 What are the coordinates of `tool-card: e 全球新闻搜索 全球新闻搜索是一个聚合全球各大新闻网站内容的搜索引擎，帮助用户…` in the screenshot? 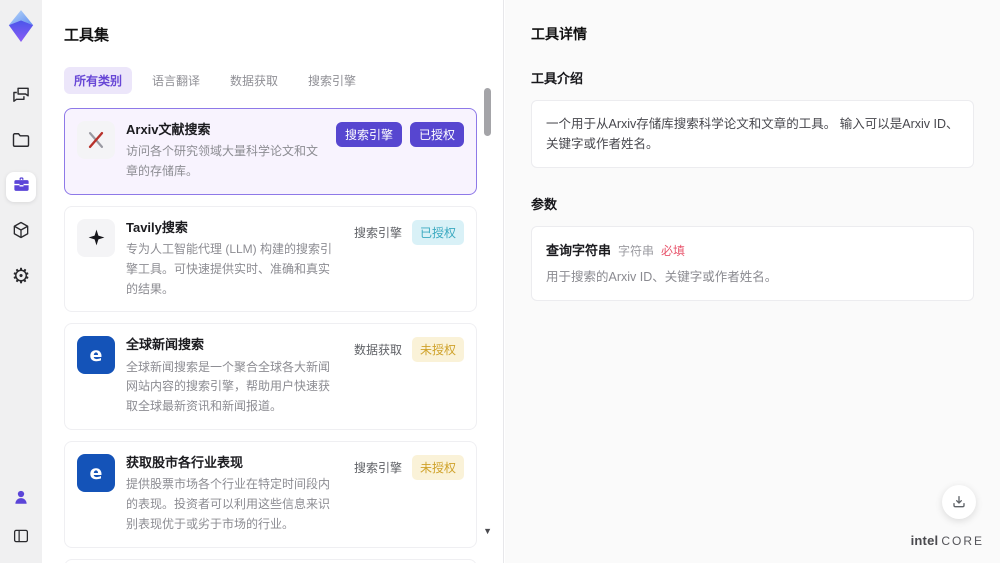 It's located at (270, 376).